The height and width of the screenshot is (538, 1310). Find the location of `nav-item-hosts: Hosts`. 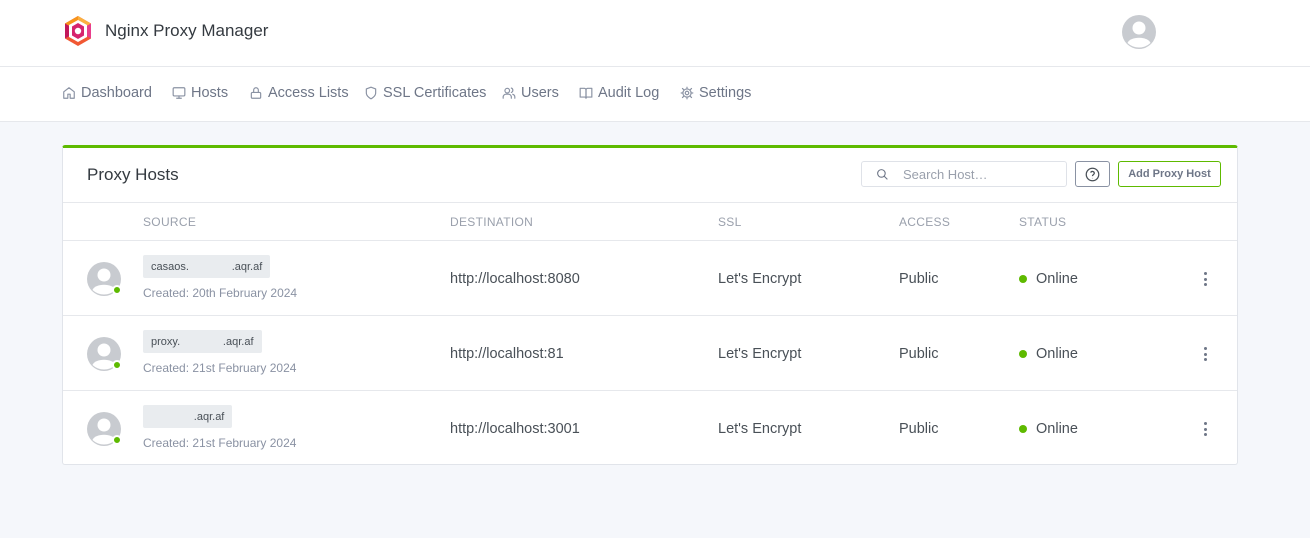

nav-item-hosts: Hosts is located at coordinates (200, 93).